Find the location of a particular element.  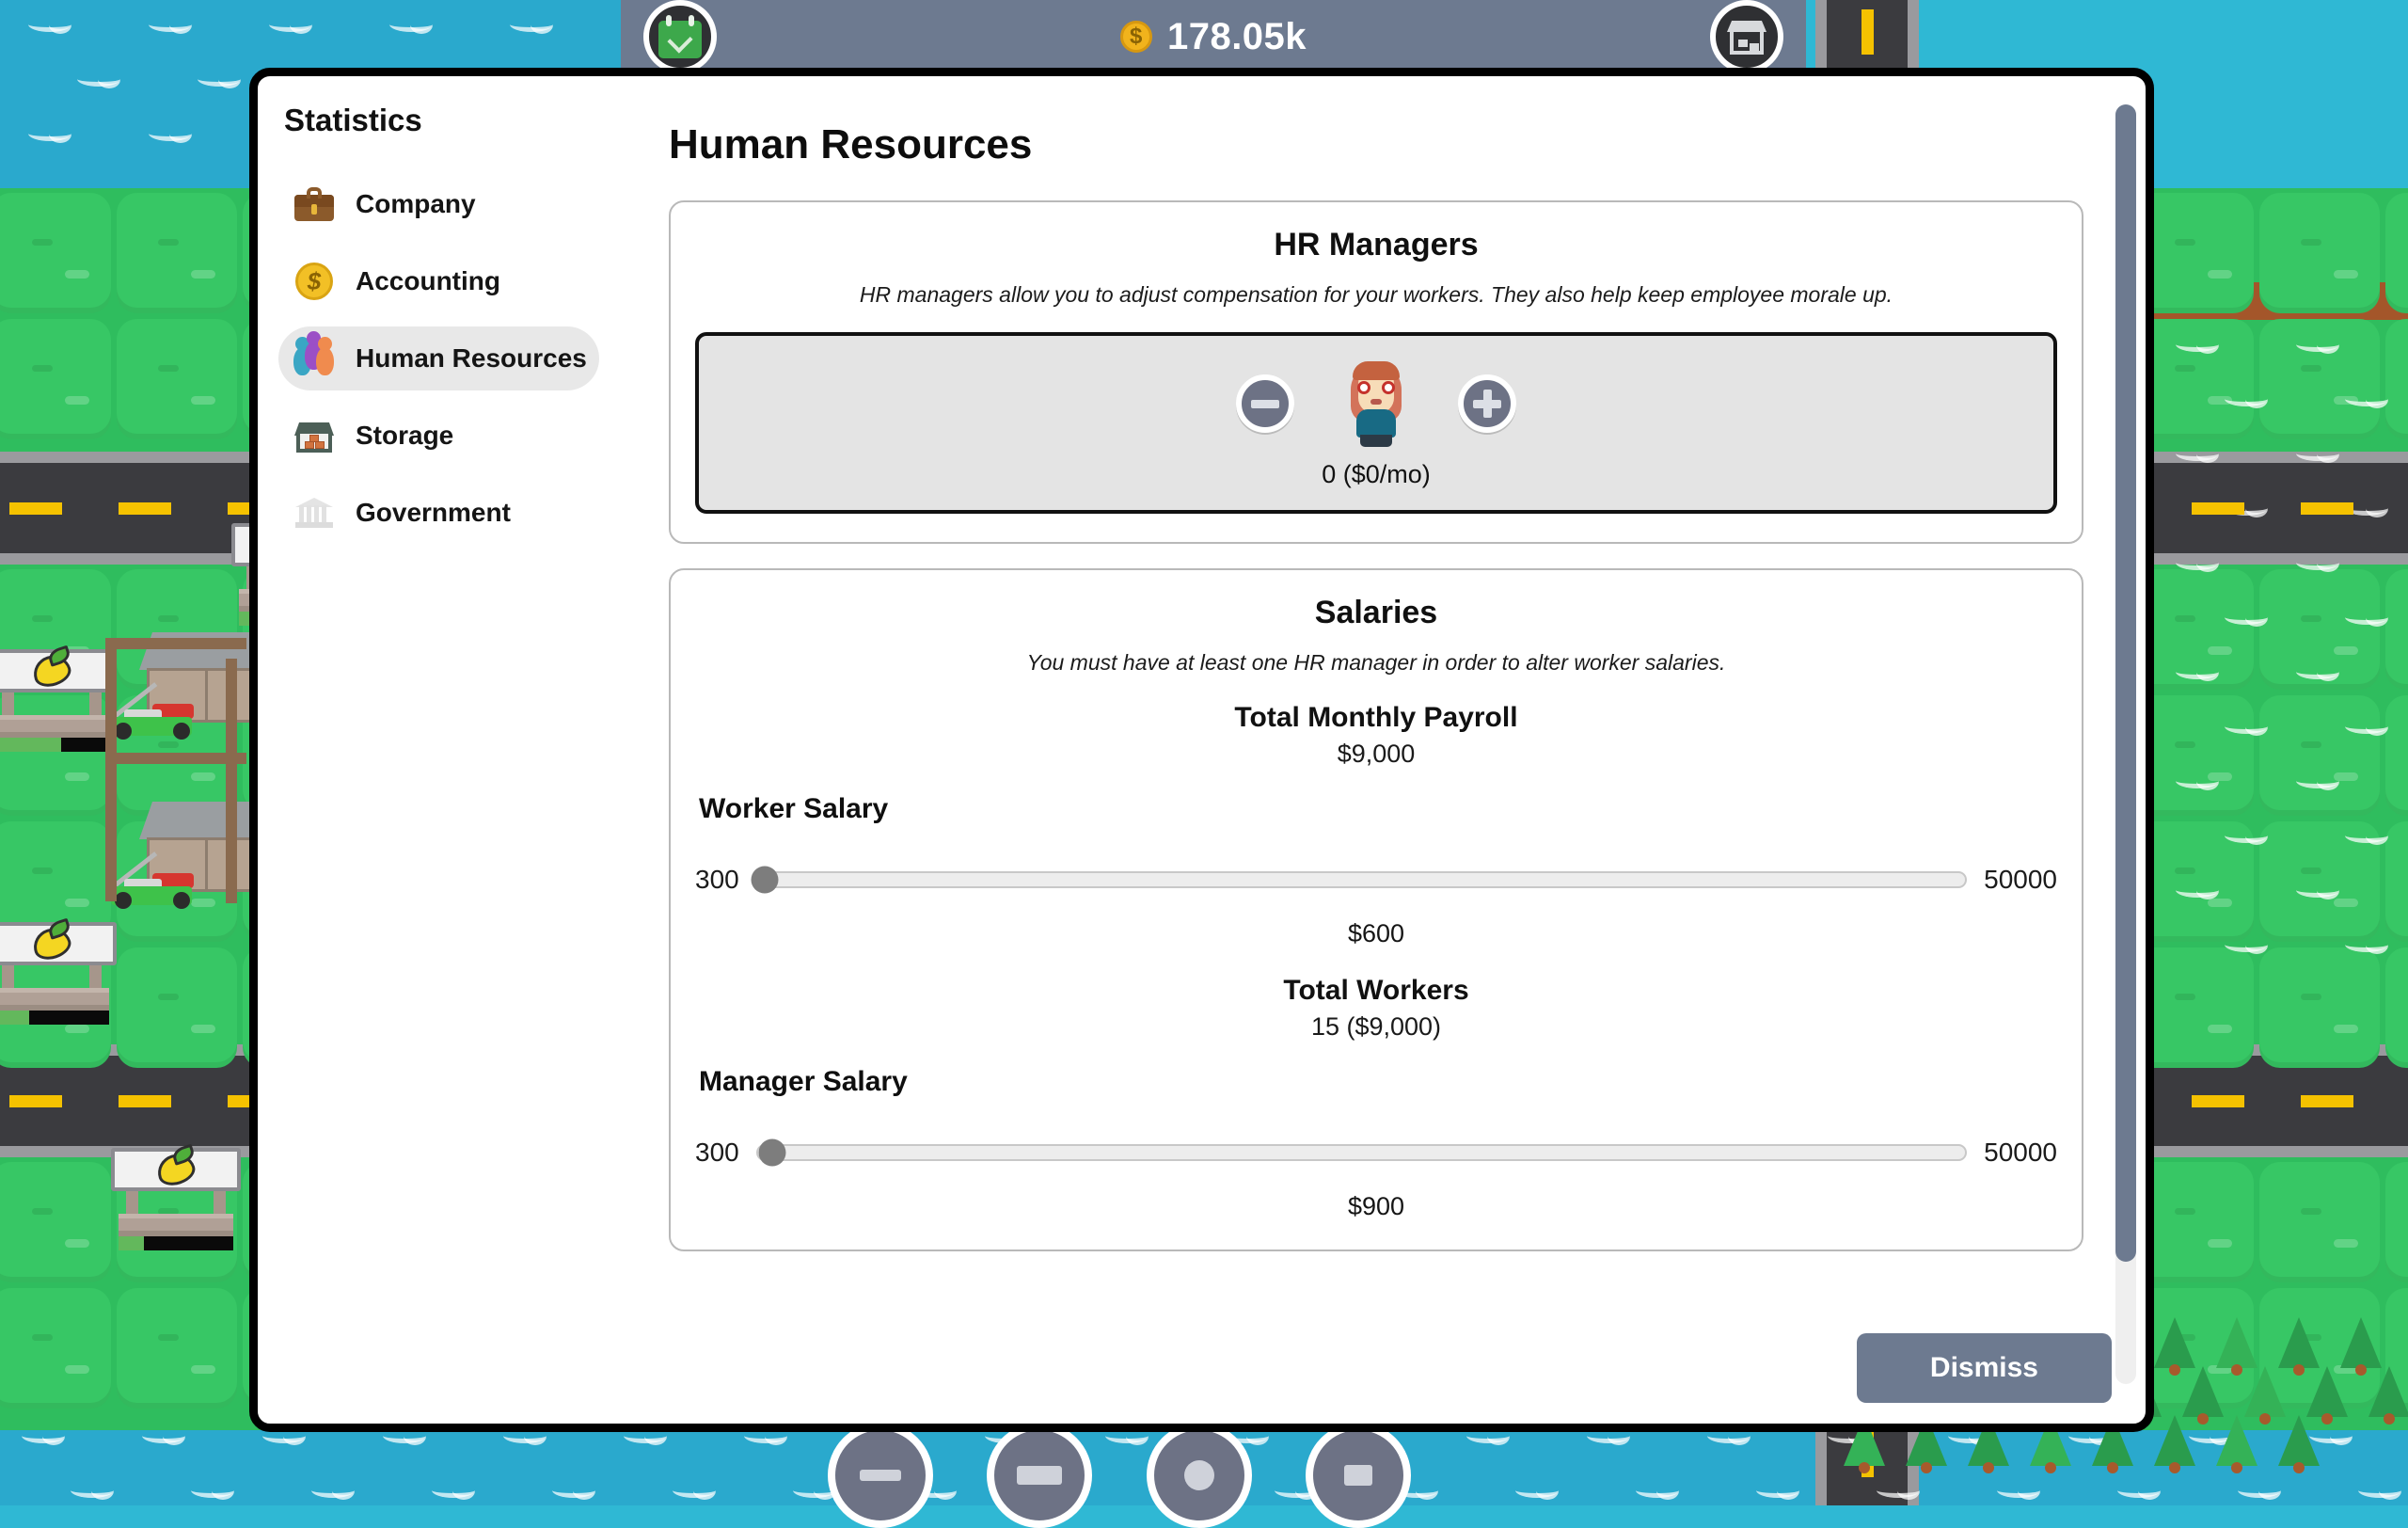

worker-salary-heading: Worker Salary is located at coordinates (1378, 809).